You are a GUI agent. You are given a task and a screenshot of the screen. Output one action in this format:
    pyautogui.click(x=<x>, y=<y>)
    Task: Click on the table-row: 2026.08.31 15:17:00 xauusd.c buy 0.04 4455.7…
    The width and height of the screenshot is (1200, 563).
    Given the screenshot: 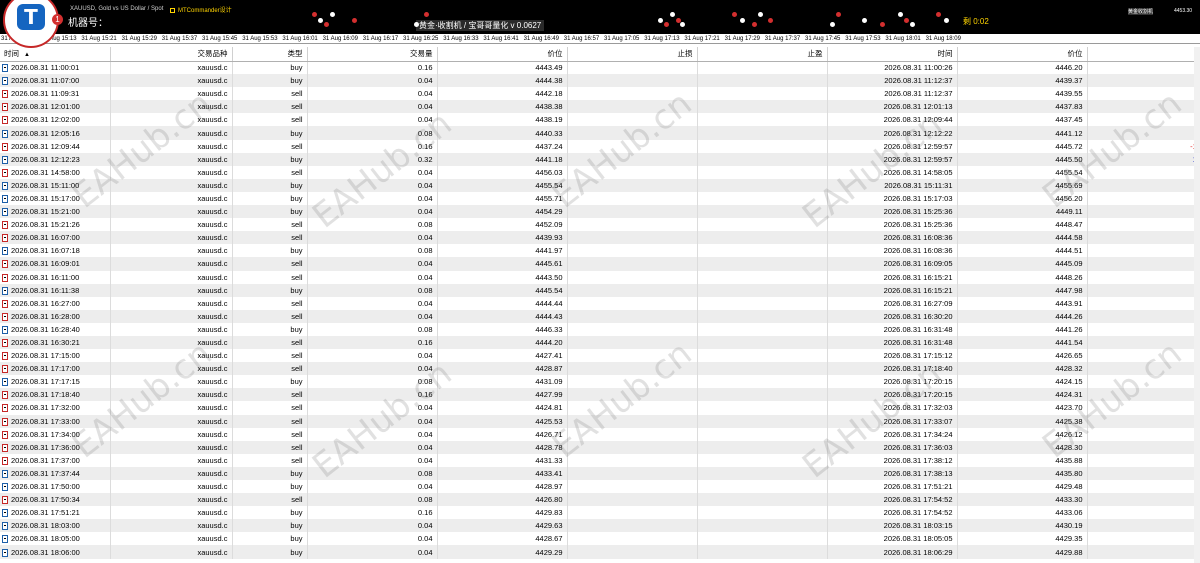 What is the action you would take?
    pyautogui.click(x=600, y=198)
    